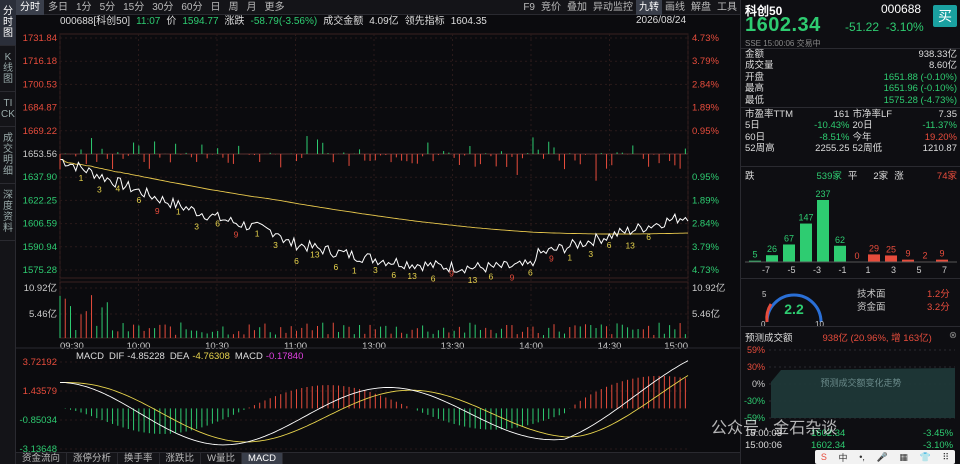 Image resolution: width=960 pixels, height=464 pixels. Describe the element at coordinates (216, 7) in the screenshot. I see `tab-period-7: 日` at that location.